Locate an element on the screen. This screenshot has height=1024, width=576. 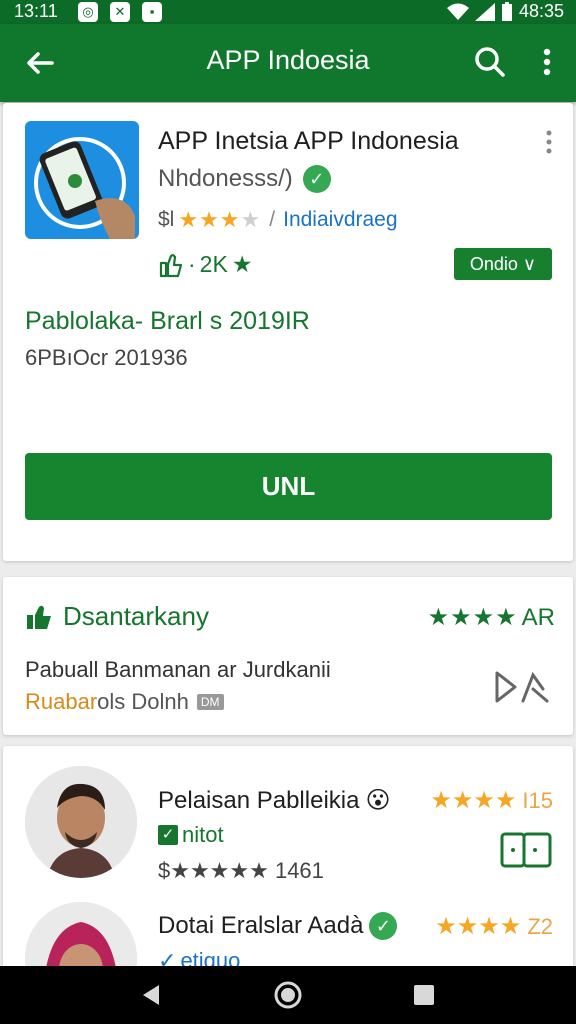
review-rating: ★★★★ Z2 is located at coordinates (494, 926).